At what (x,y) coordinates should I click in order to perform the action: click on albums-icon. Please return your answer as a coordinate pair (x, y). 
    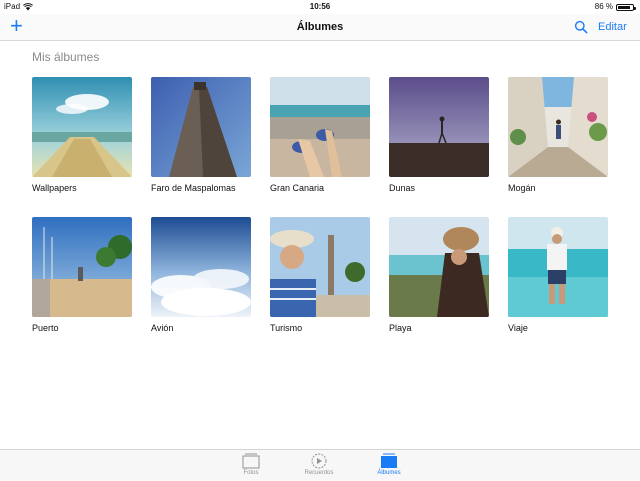
    Looking at the image, I should click on (389, 460).